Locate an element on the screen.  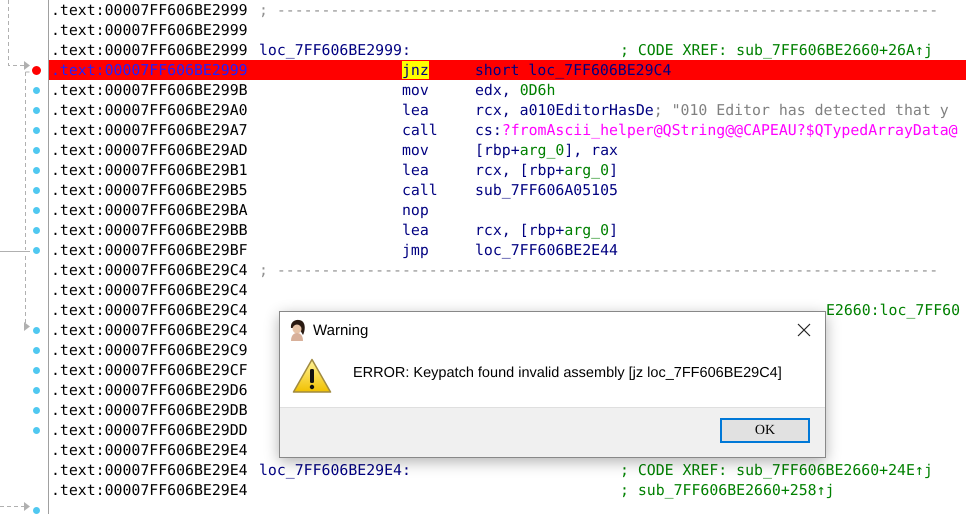
comment: E2660:loc_7FF60 is located at coordinates (893, 310).